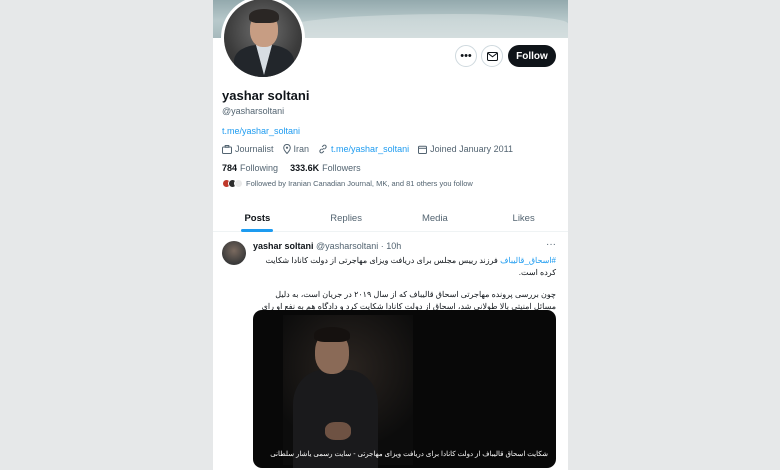 The width and height of the screenshot is (780, 470). I want to click on location-pin-icon, so click(286, 149).